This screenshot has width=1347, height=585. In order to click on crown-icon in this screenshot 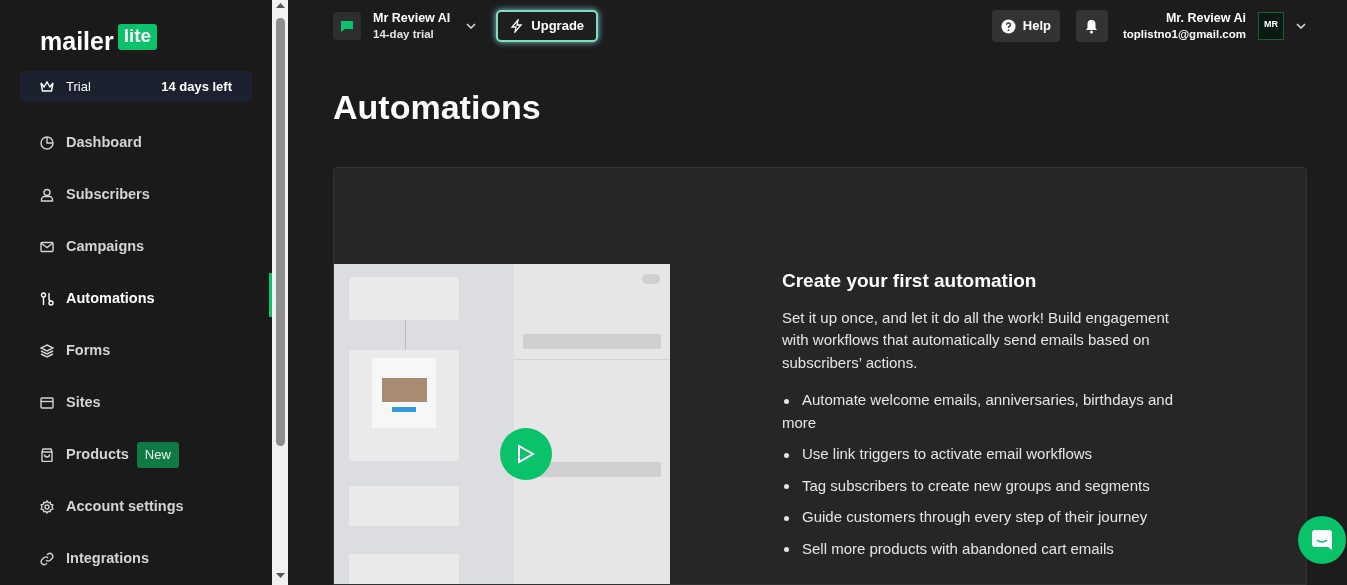, I will do `click(47, 86)`.